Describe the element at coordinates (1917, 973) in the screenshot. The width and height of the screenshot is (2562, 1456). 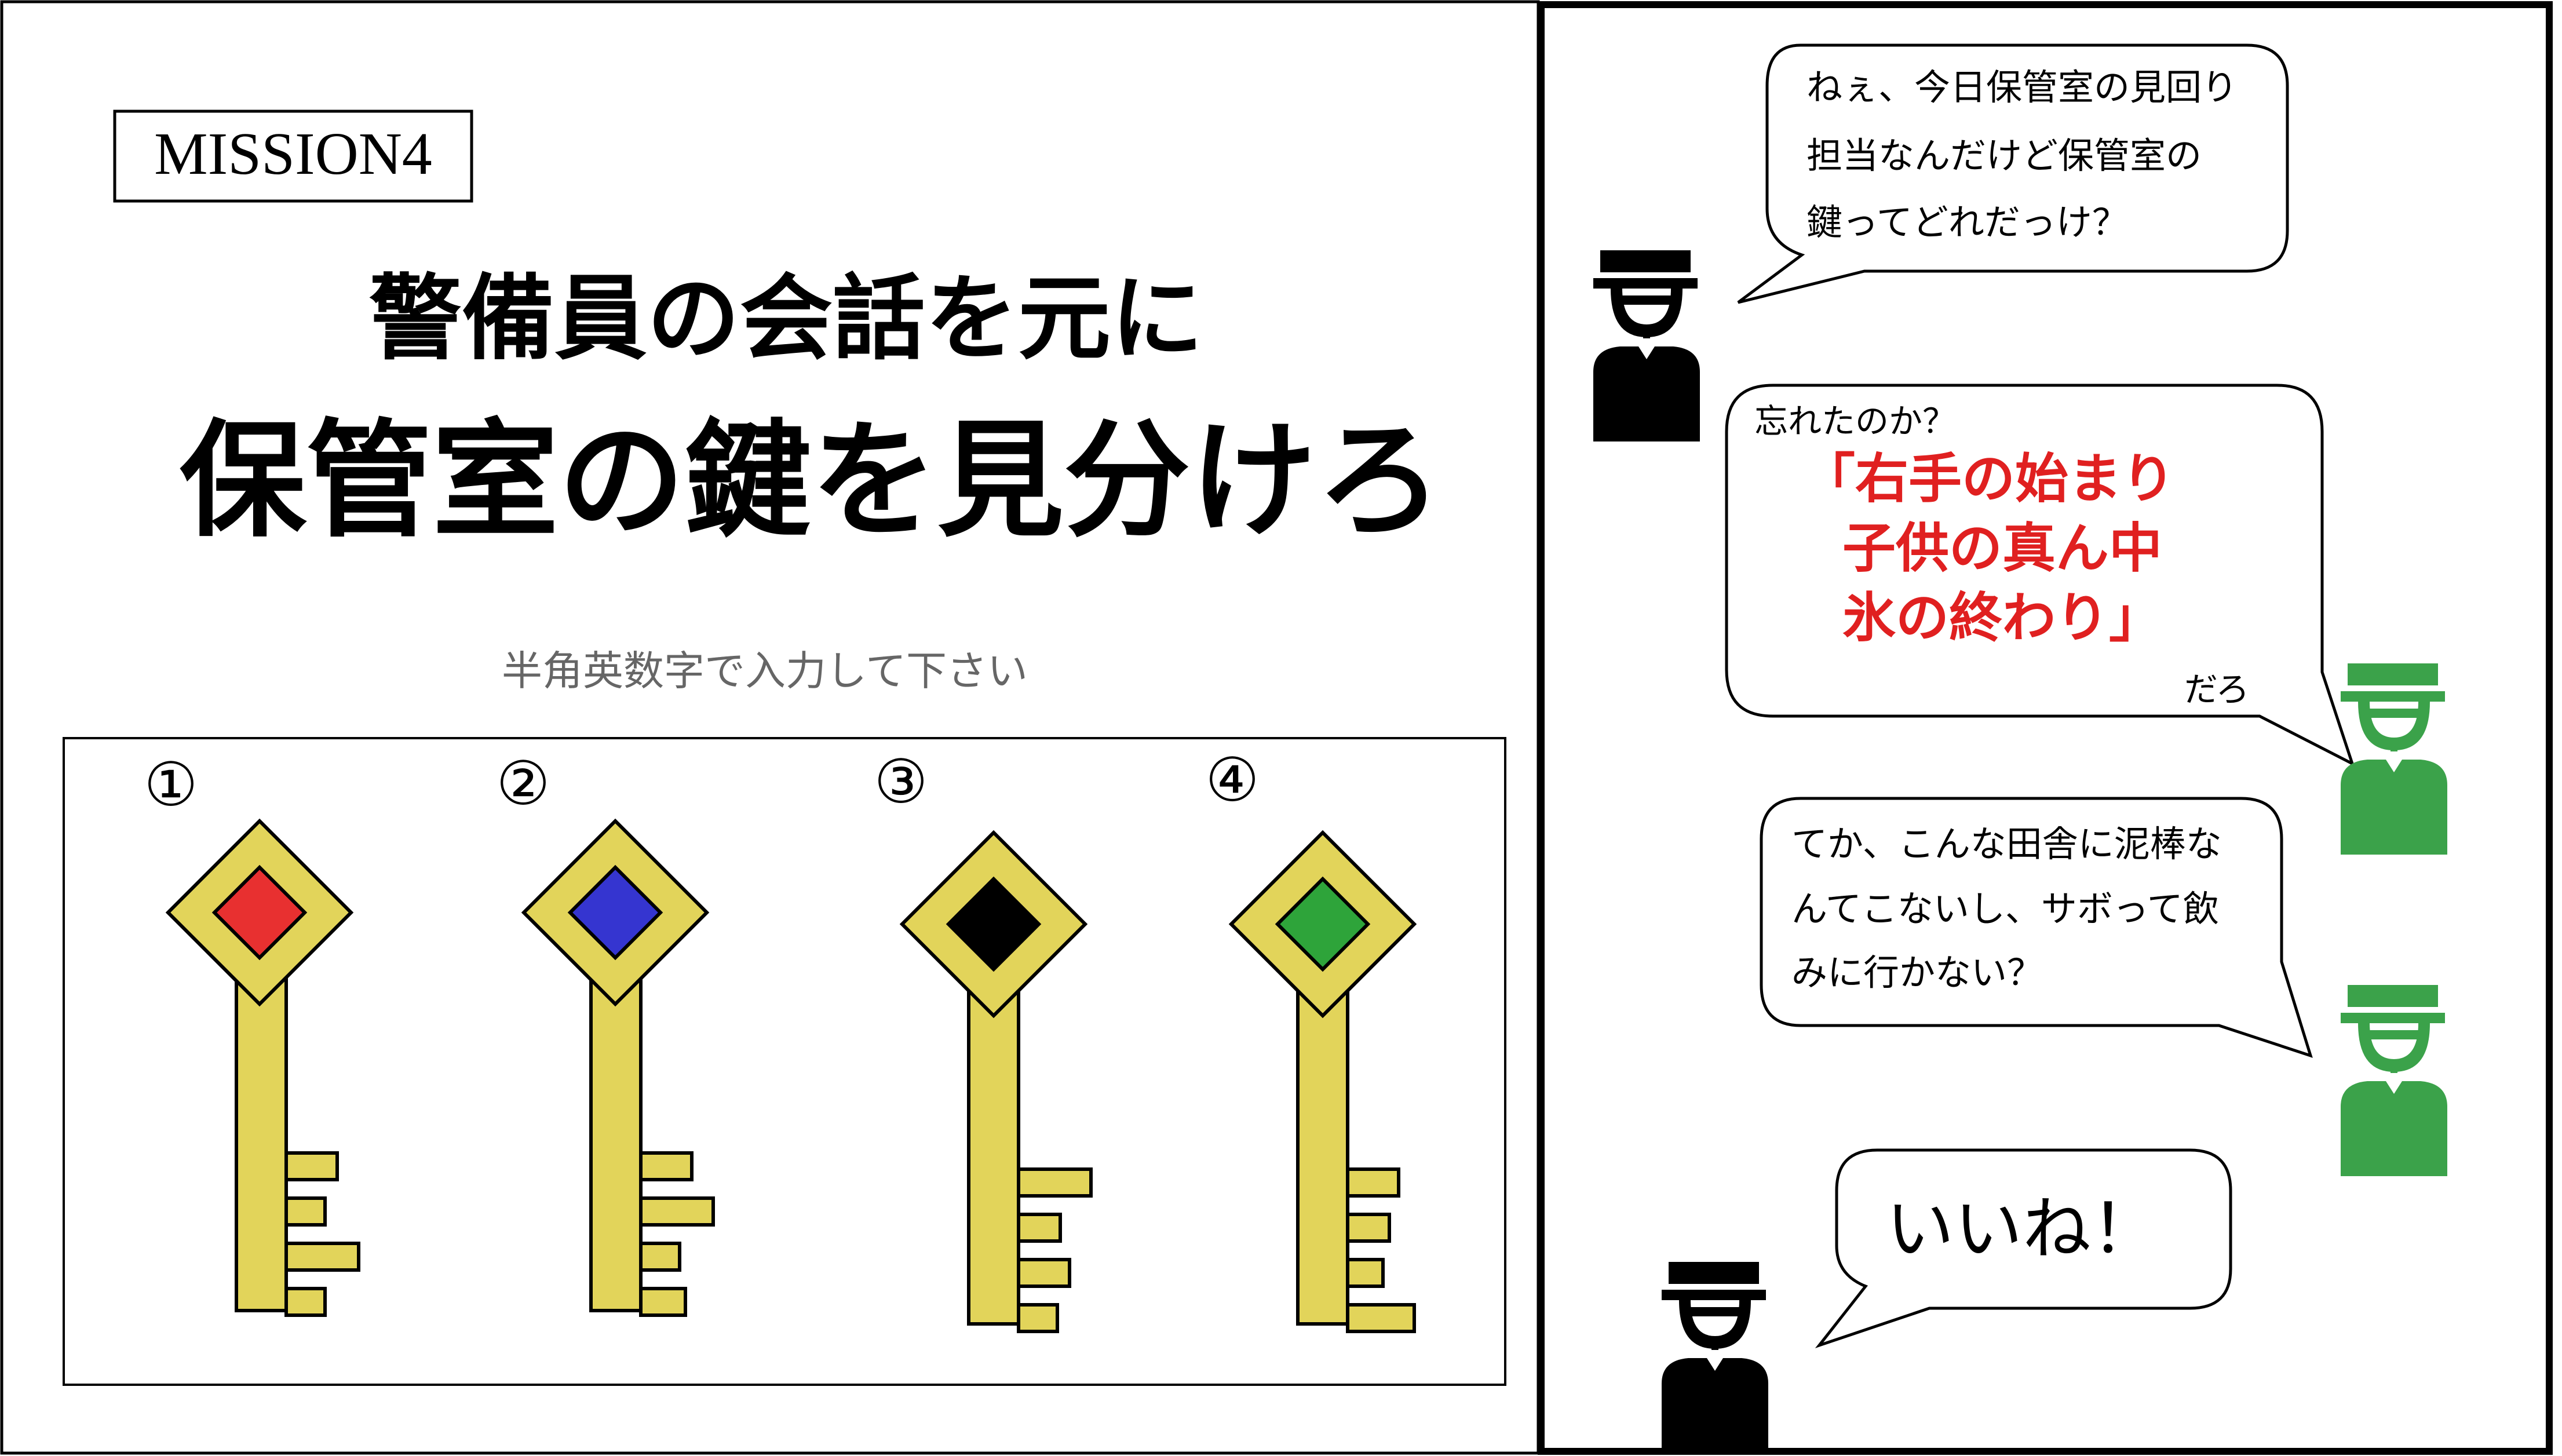
I see `bubble-3-line-3: みに行かない？` at that location.